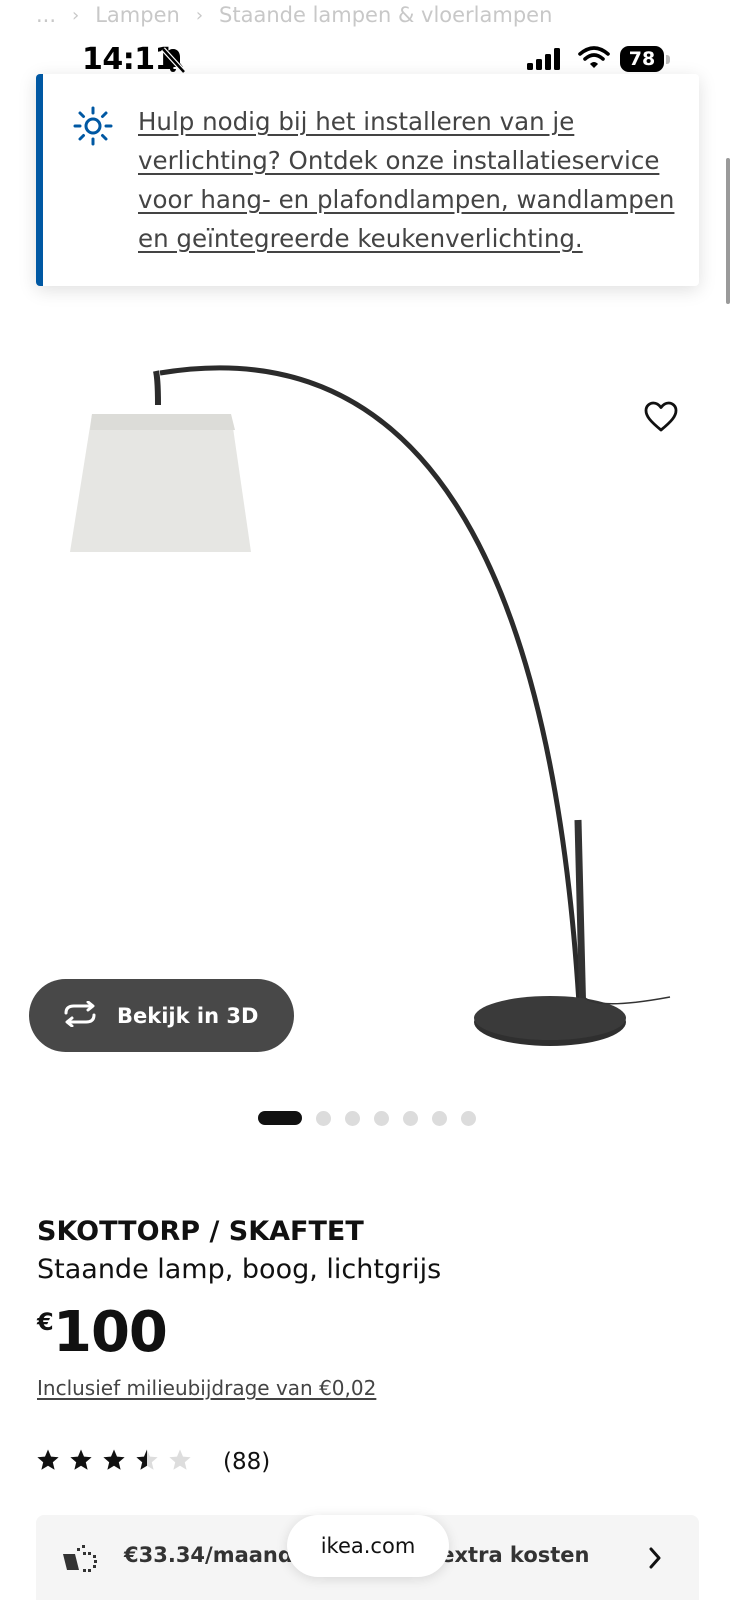 The height and width of the screenshot is (1600, 736). I want to click on rotate-3d-icon, so click(80, 1015).